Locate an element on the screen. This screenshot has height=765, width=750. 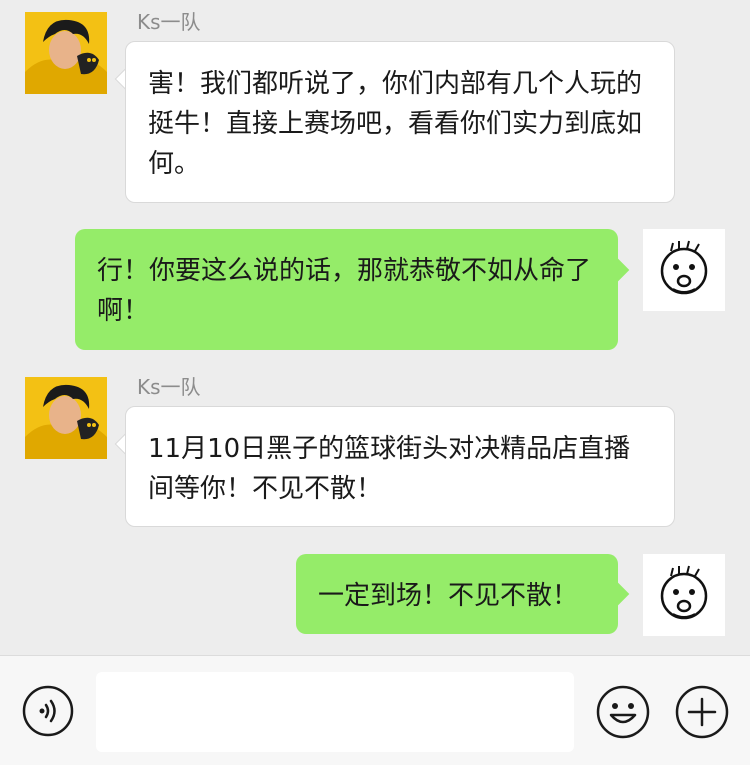
input-bar is located at coordinates (375, 710).